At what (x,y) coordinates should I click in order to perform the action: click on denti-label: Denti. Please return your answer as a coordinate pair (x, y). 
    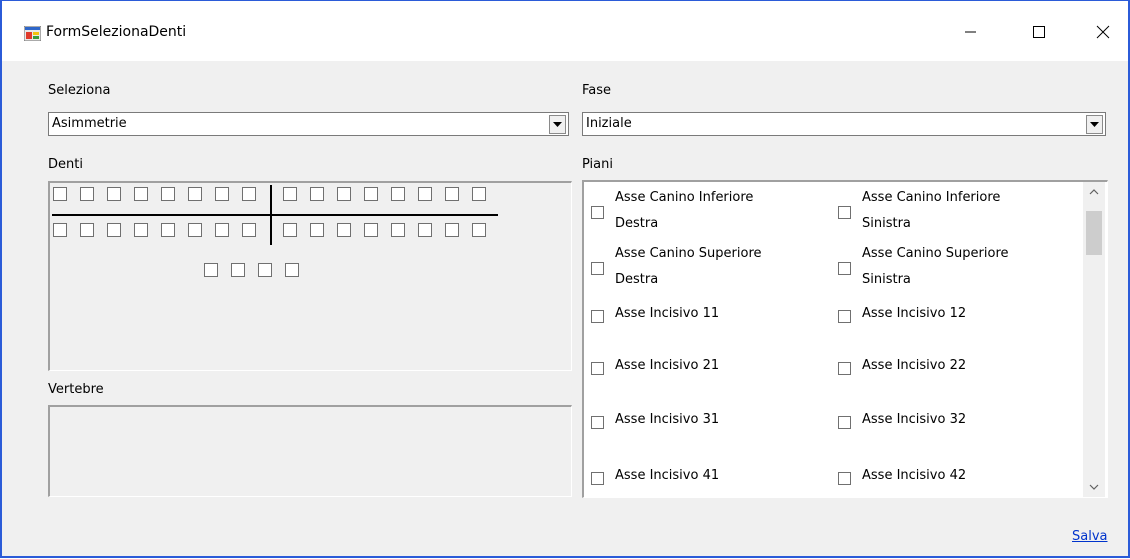
    Looking at the image, I should click on (65, 164).